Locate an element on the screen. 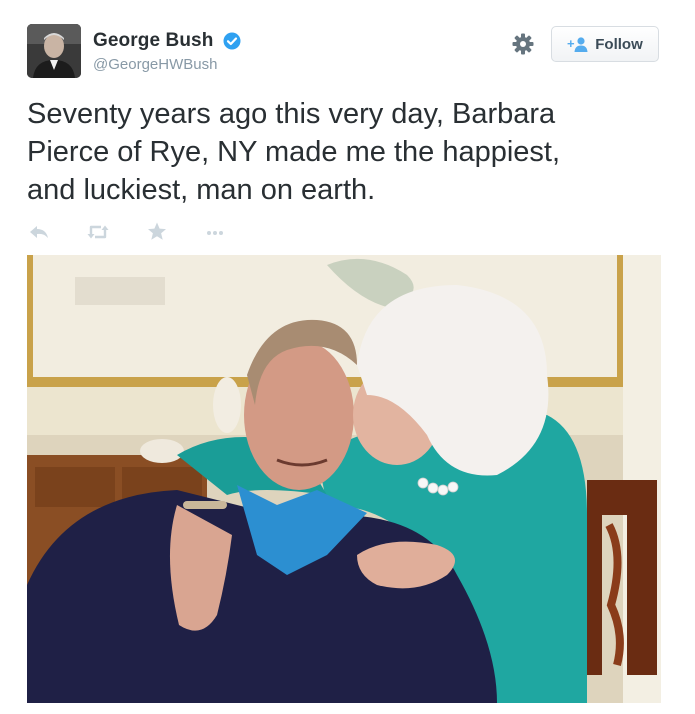 This screenshot has width=695, height=714. more-icon is located at coordinates (215, 232).